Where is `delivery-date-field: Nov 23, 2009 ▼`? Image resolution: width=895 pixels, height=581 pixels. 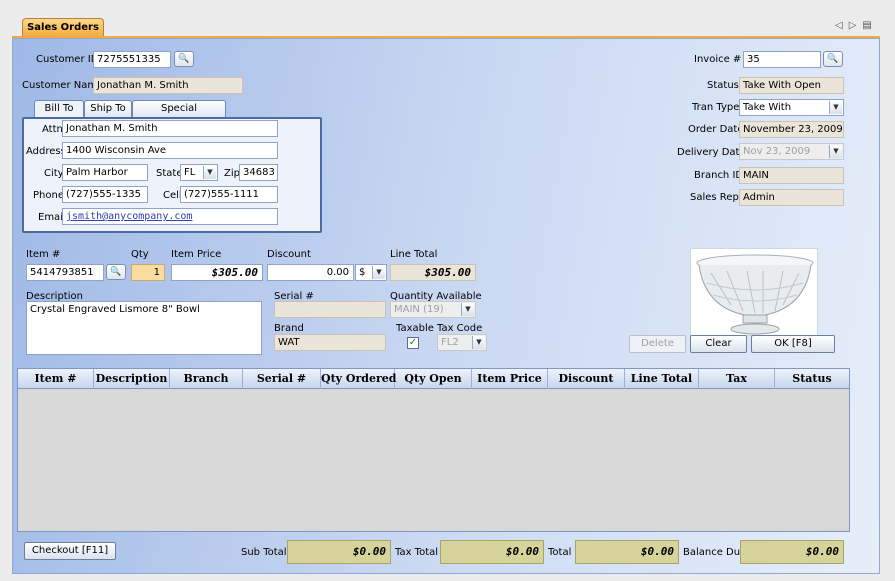 delivery-date-field: Nov 23, 2009 ▼ is located at coordinates (791, 151).